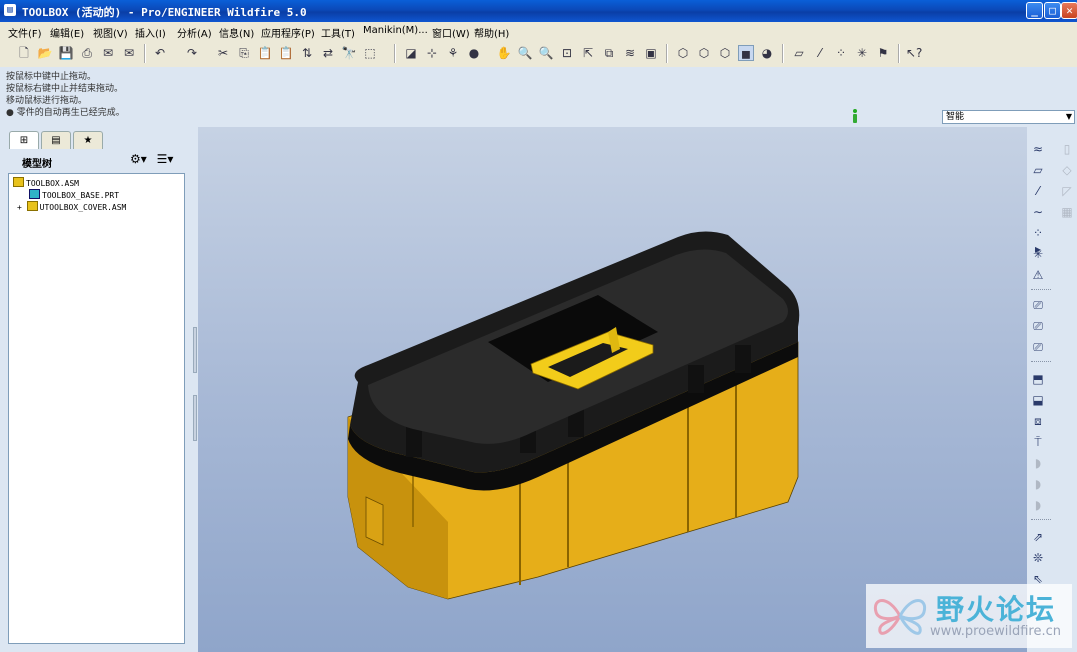 This screenshot has width=1077, height=652. I want to click on minimize-button: _, so click(1034, 10).